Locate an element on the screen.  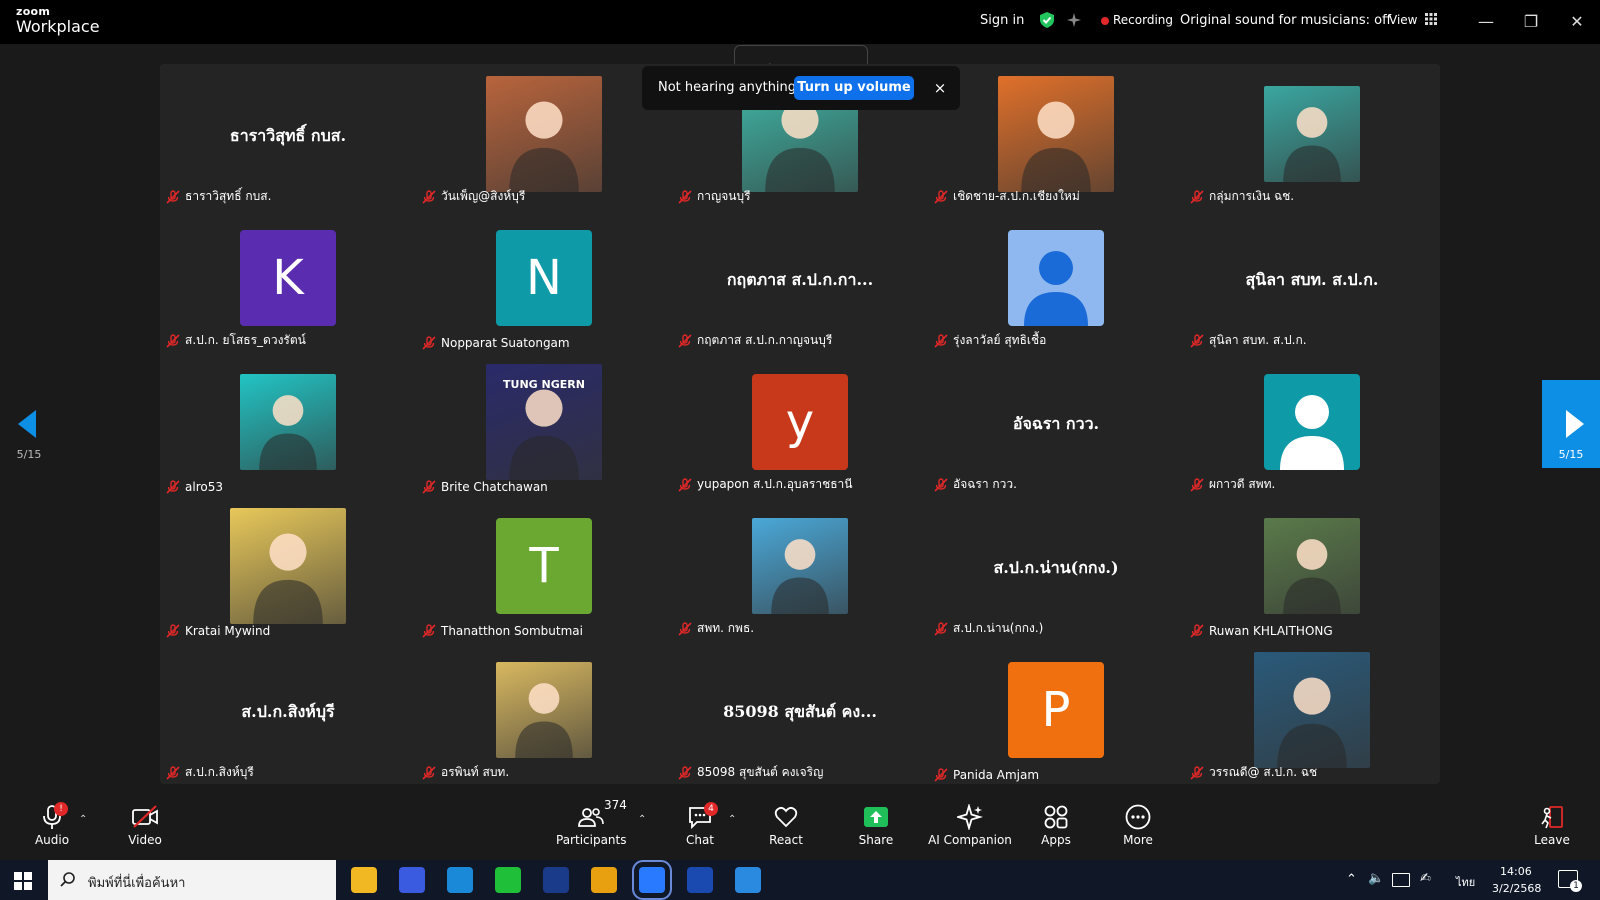
participant-tile: กลุ่มการเงิน ฉช. is located at coordinates (1312, 136).